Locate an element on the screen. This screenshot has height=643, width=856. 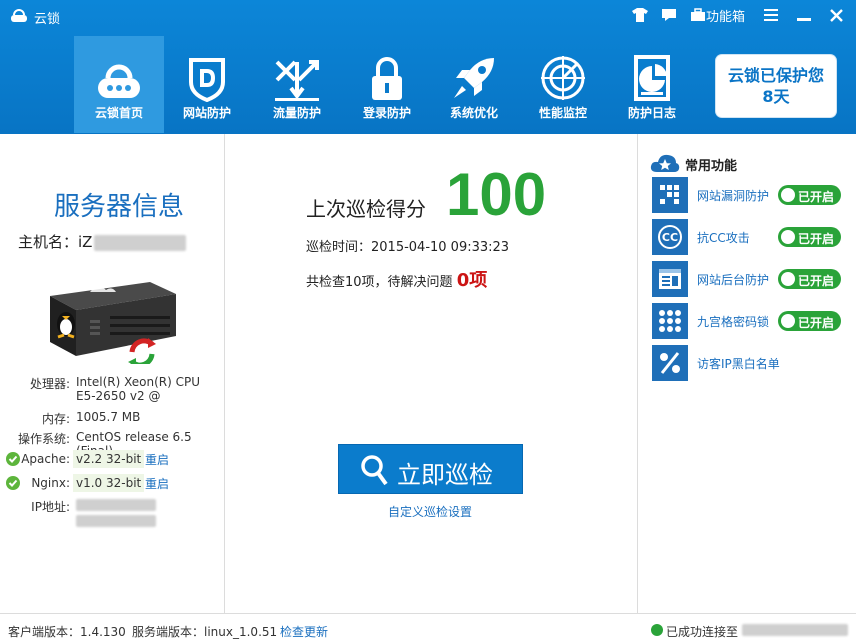
hostname-redacted is located at coordinates (140, 242).